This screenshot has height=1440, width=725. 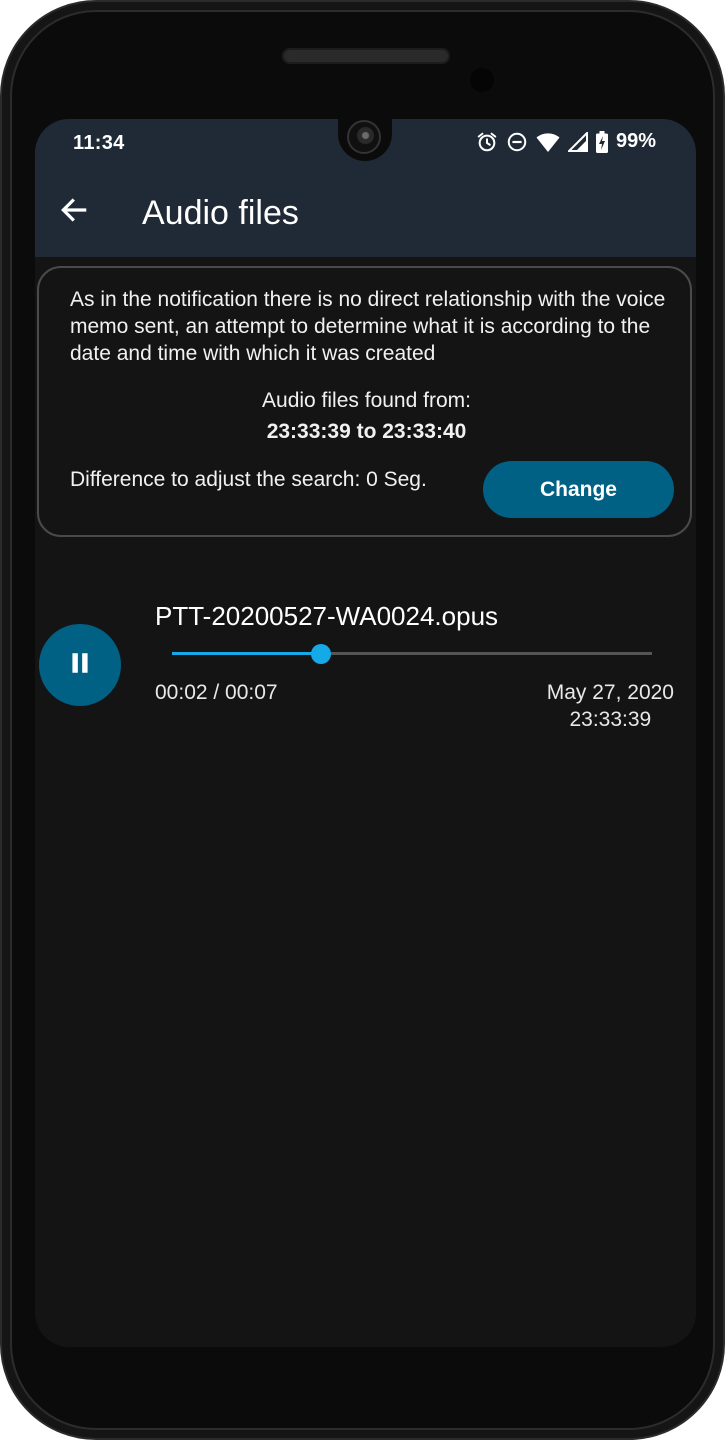 I want to click on play-pause-button, so click(x=80, y=665).